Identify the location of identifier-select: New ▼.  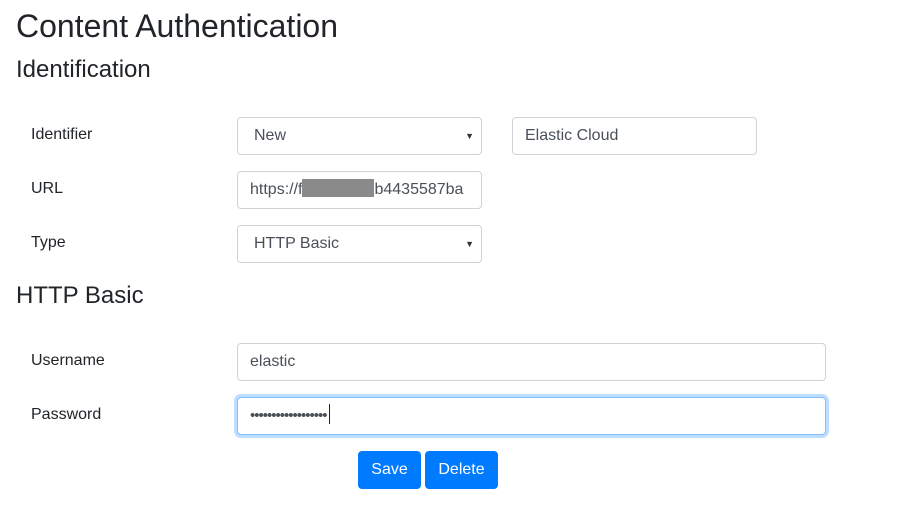
(359, 136).